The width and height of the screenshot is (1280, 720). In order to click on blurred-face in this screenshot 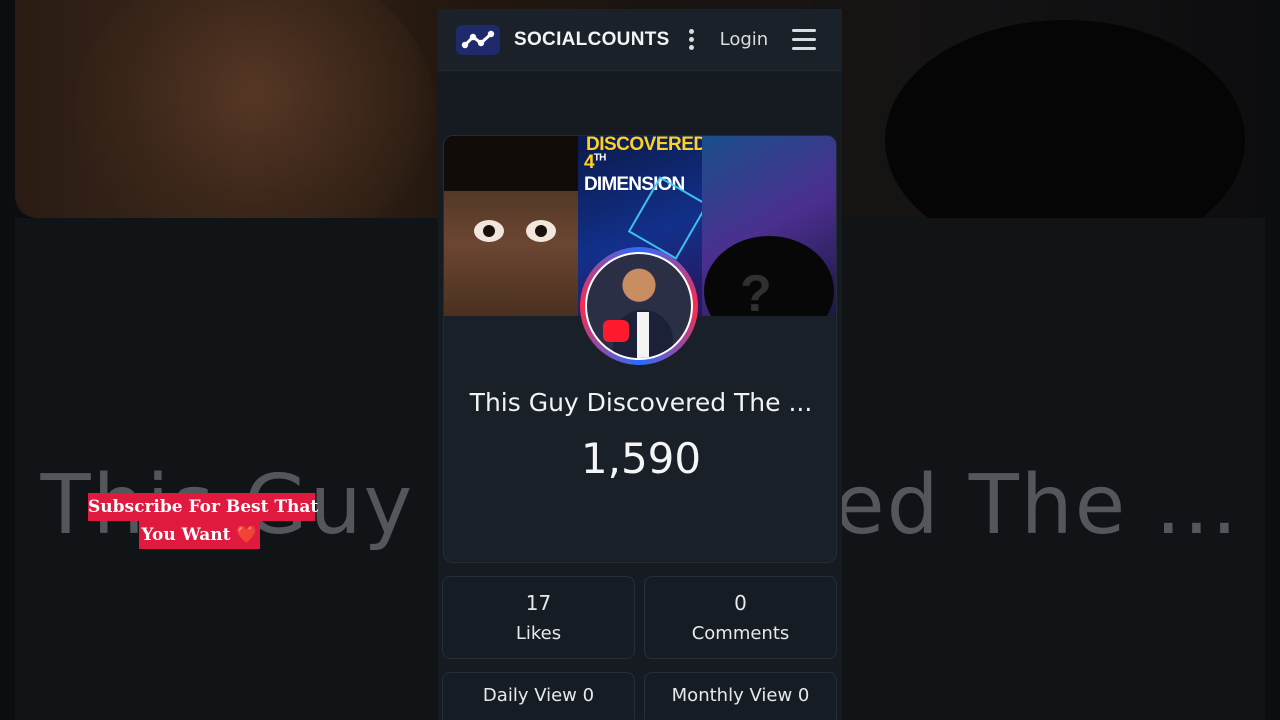, I will do `click(255, 109)`.